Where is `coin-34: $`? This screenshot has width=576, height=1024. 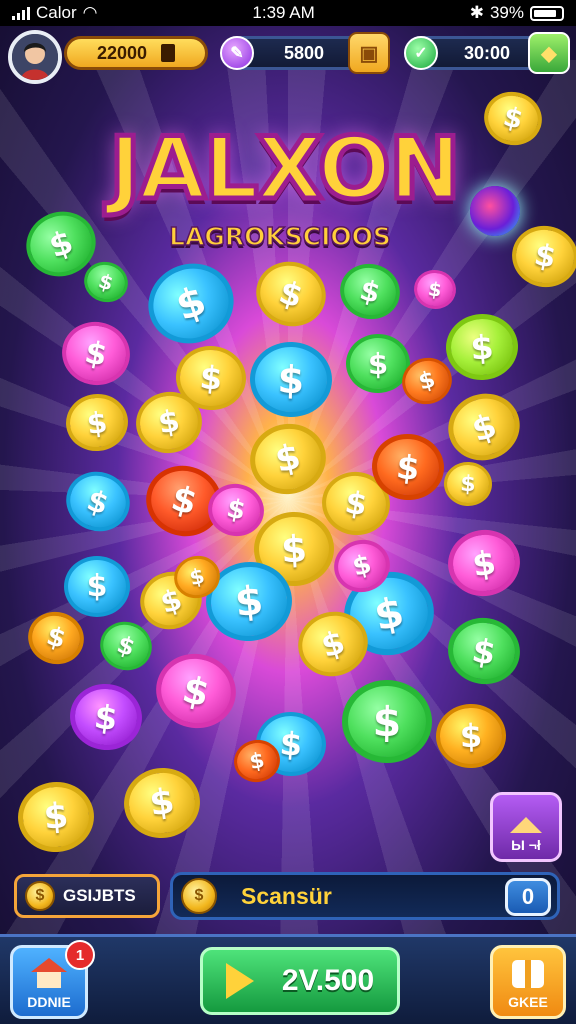
coin-34: $ is located at coordinates (387, 721).